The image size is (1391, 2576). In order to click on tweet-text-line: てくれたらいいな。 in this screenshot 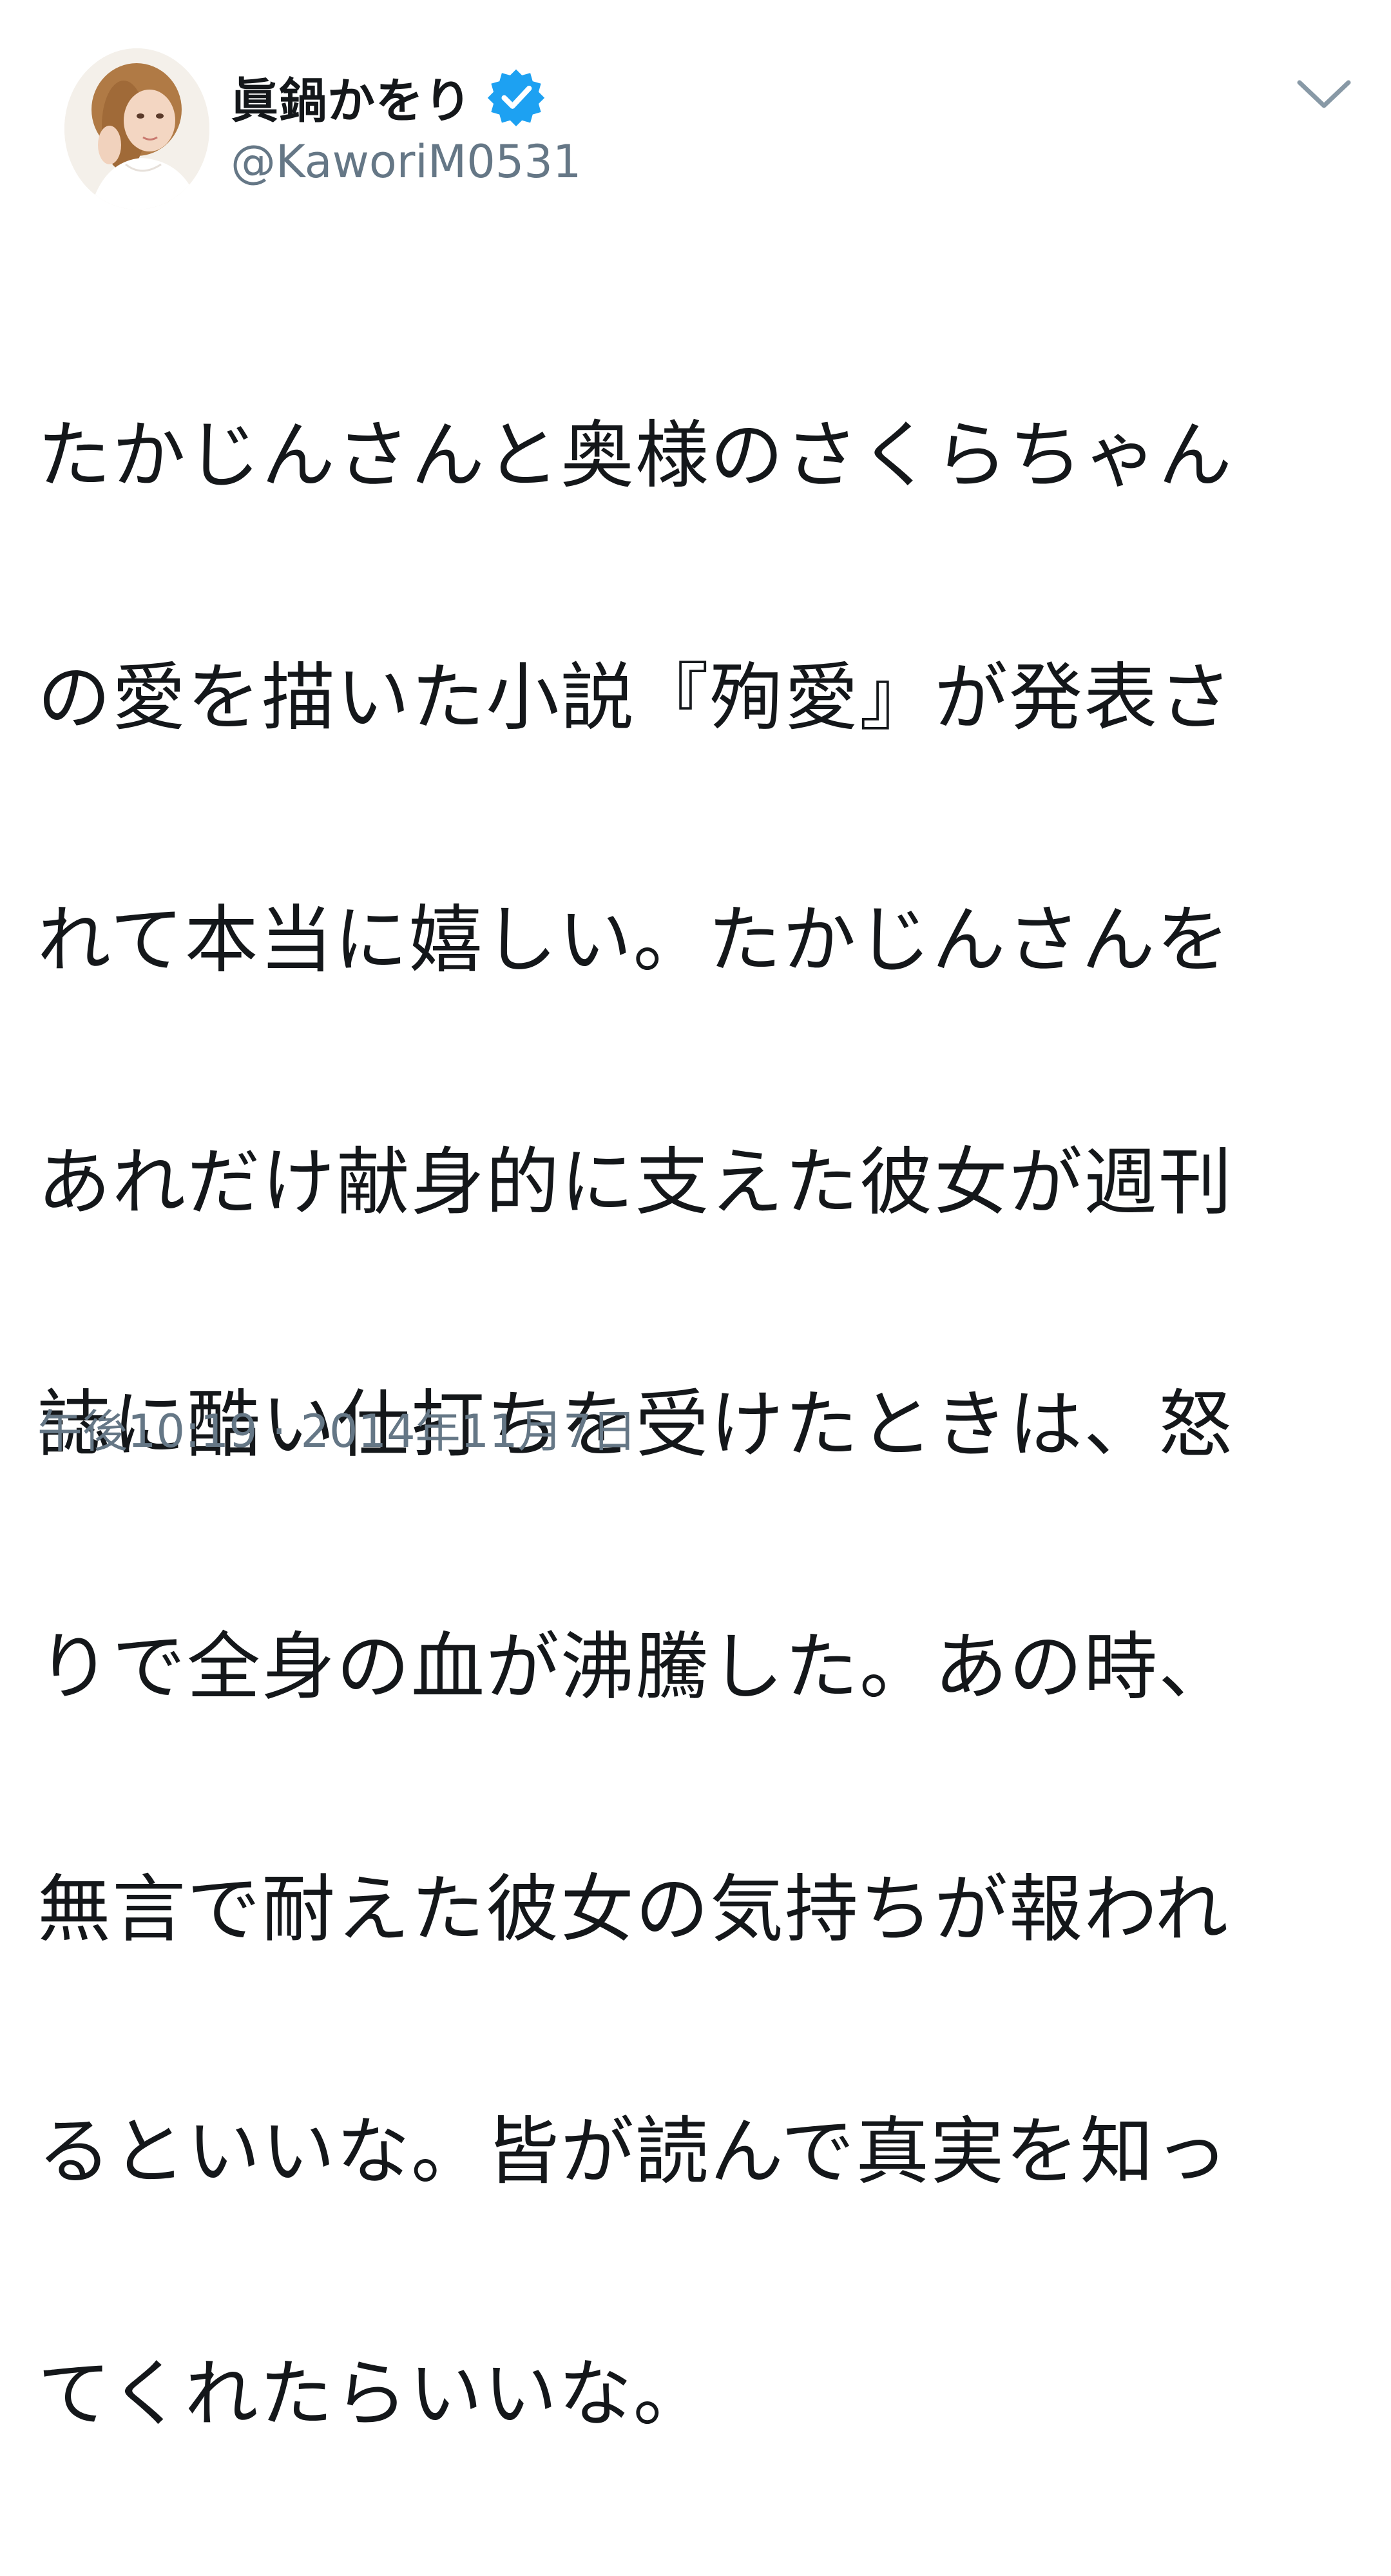, I will do `click(372, 2394)`.